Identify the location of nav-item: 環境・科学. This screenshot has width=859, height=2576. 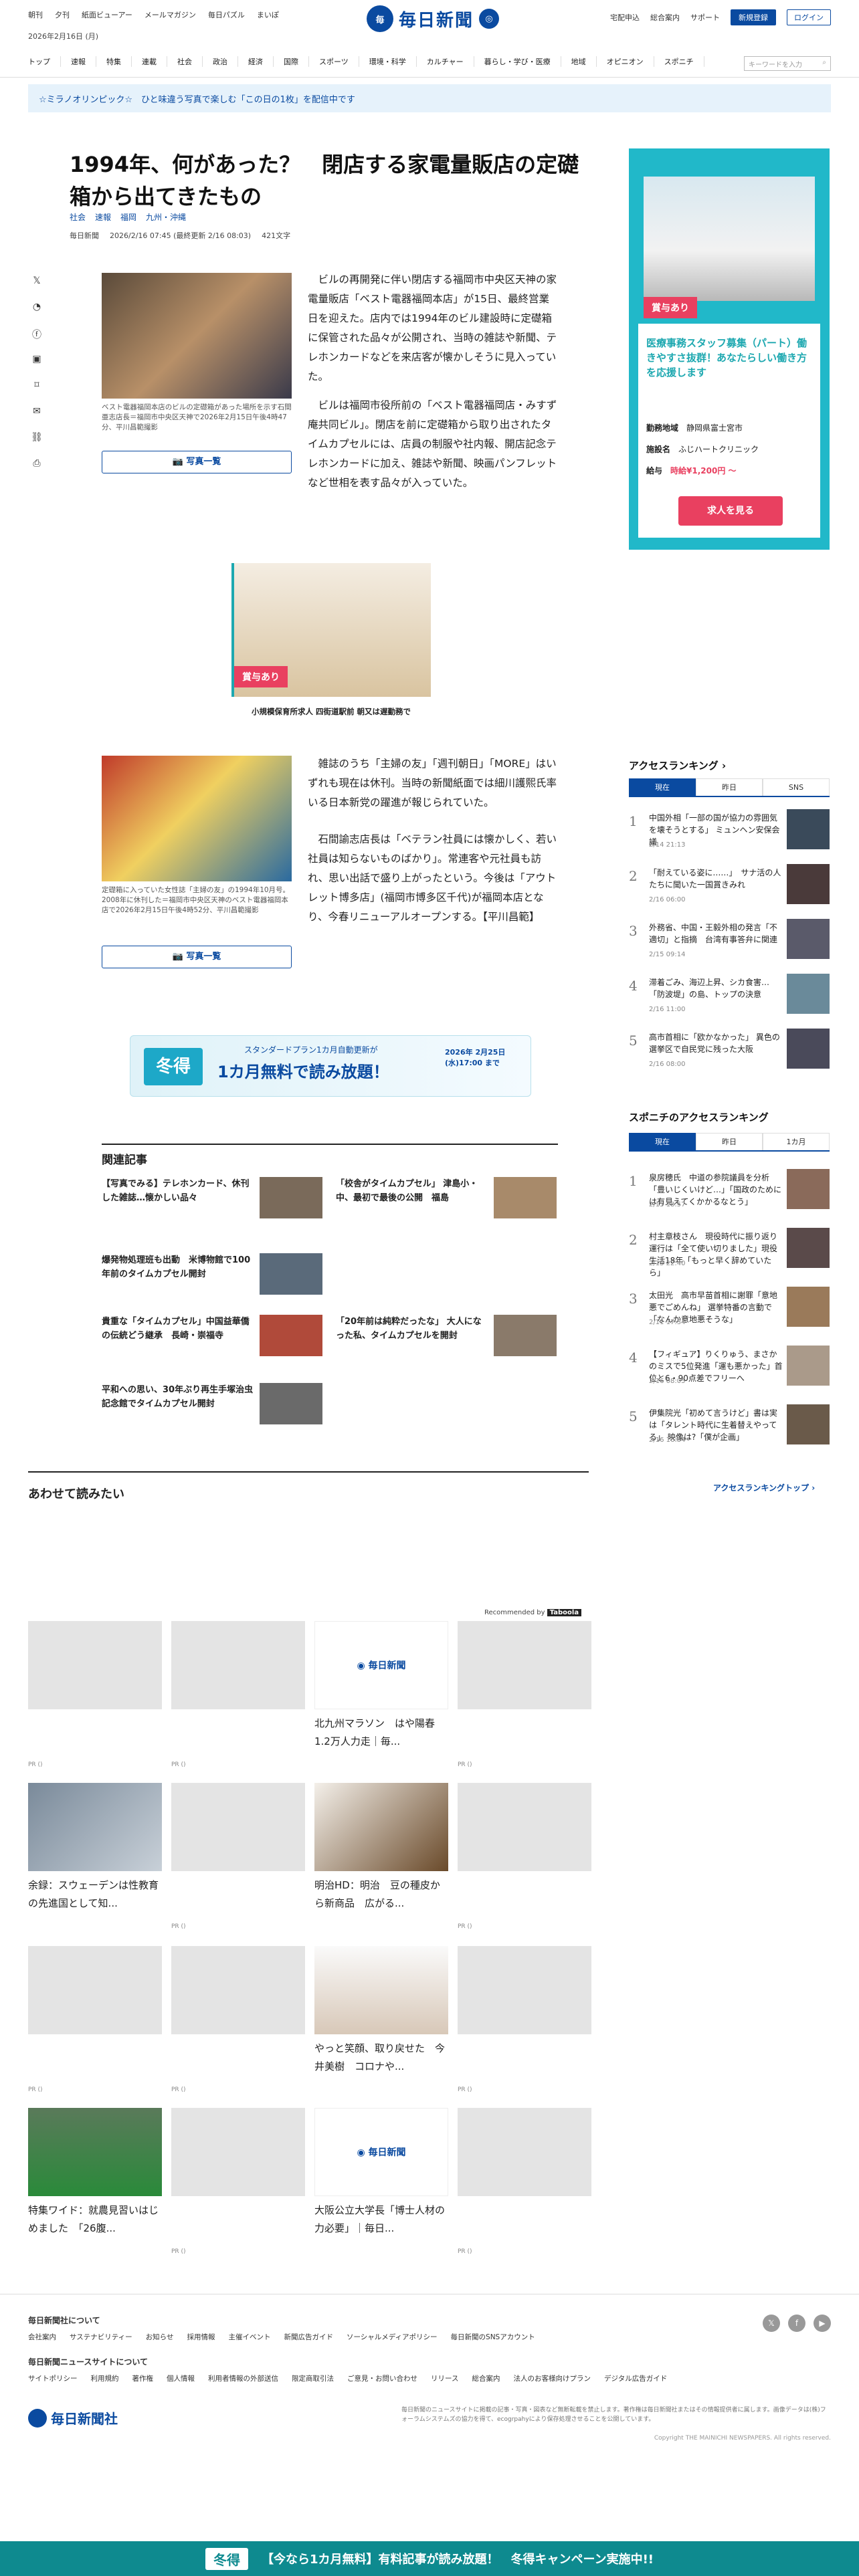
(388, 61).